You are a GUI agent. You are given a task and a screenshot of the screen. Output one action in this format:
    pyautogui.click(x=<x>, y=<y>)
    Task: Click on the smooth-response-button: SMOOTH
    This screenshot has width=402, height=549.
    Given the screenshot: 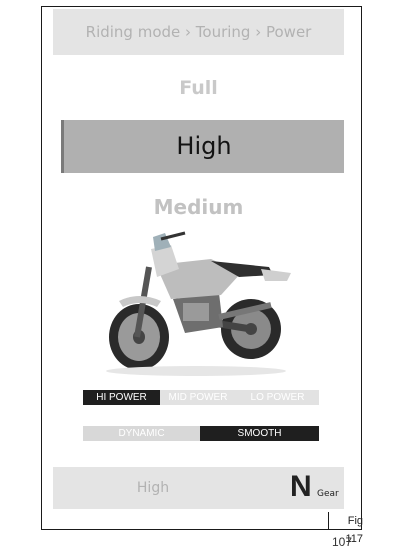 What is the action you would take?
    pyautogui.click(x=259, y=433)
    